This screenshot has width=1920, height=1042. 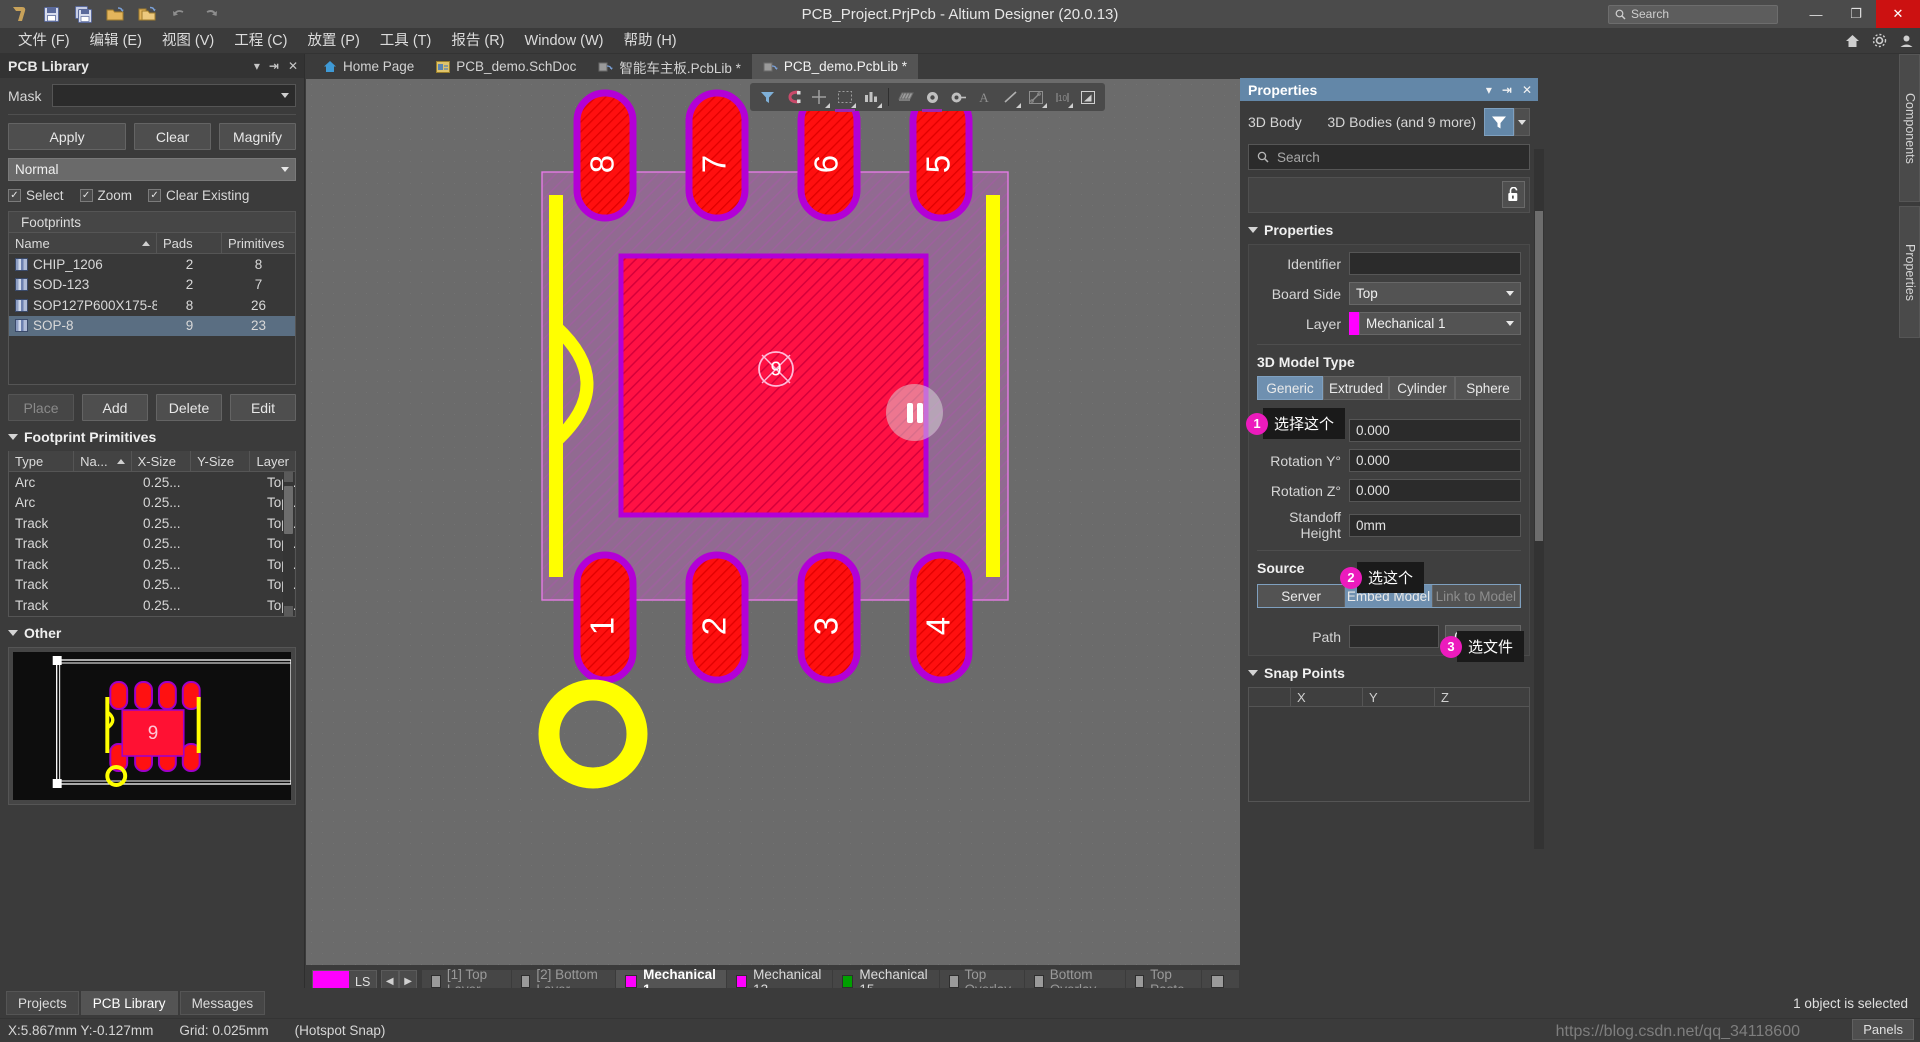 I want to click on home-icon, so click(x=1852, y=41).